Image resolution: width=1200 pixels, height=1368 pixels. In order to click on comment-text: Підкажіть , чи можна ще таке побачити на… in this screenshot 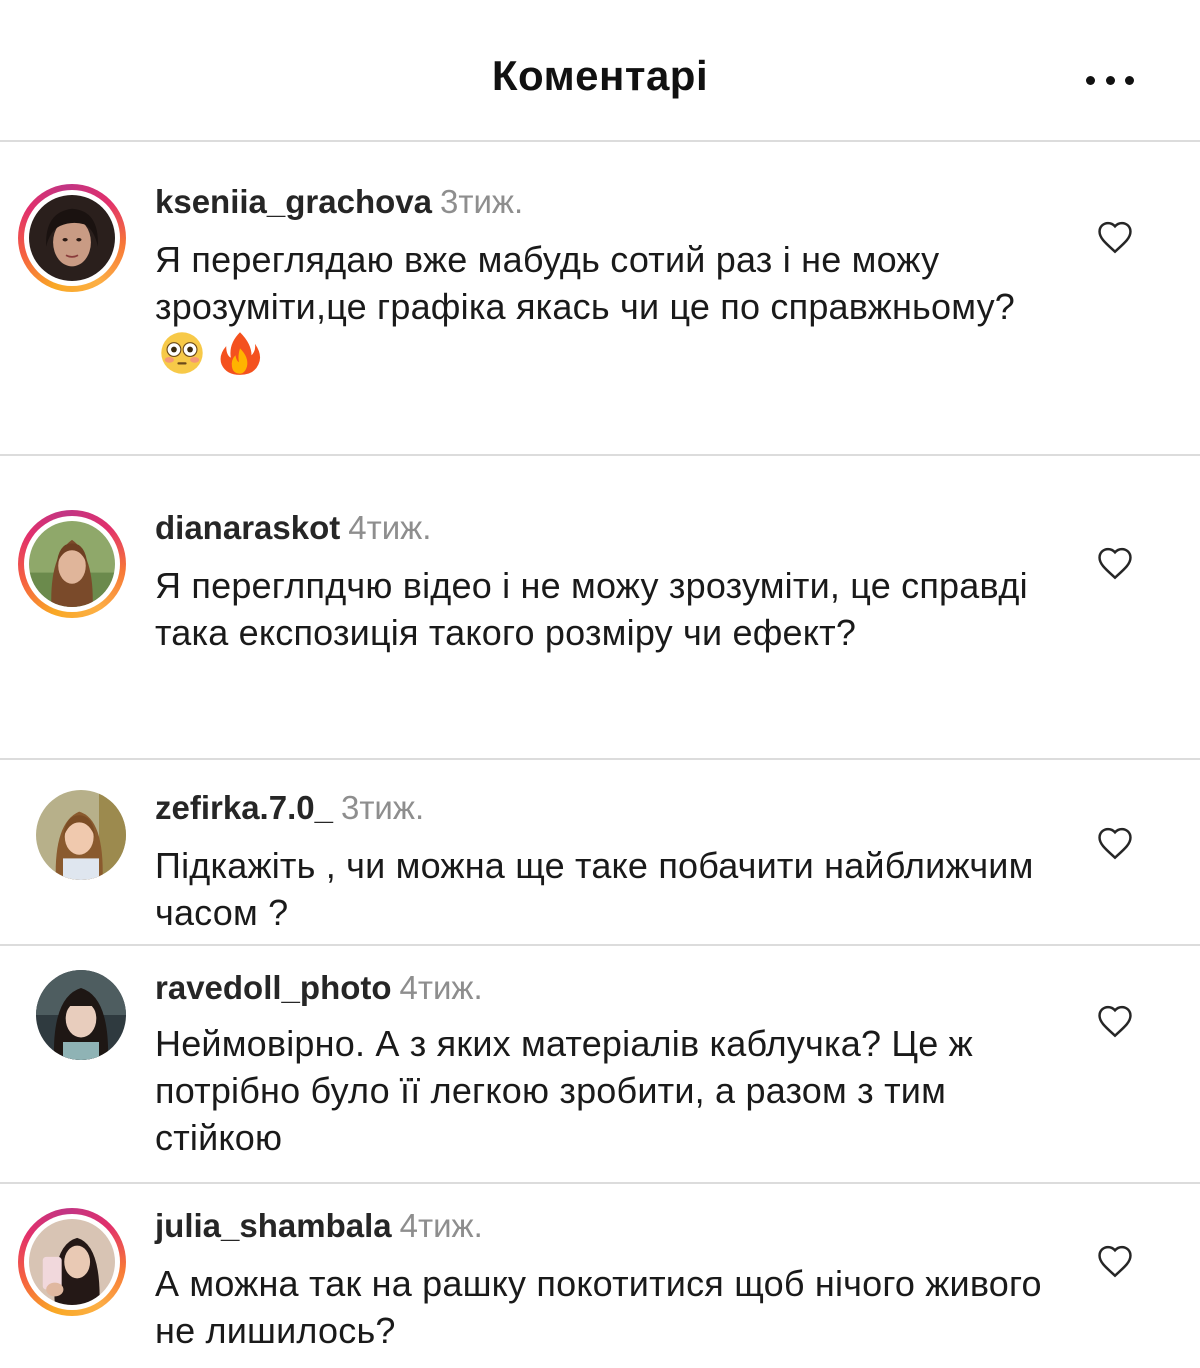, I will do `click(594, 889)`.